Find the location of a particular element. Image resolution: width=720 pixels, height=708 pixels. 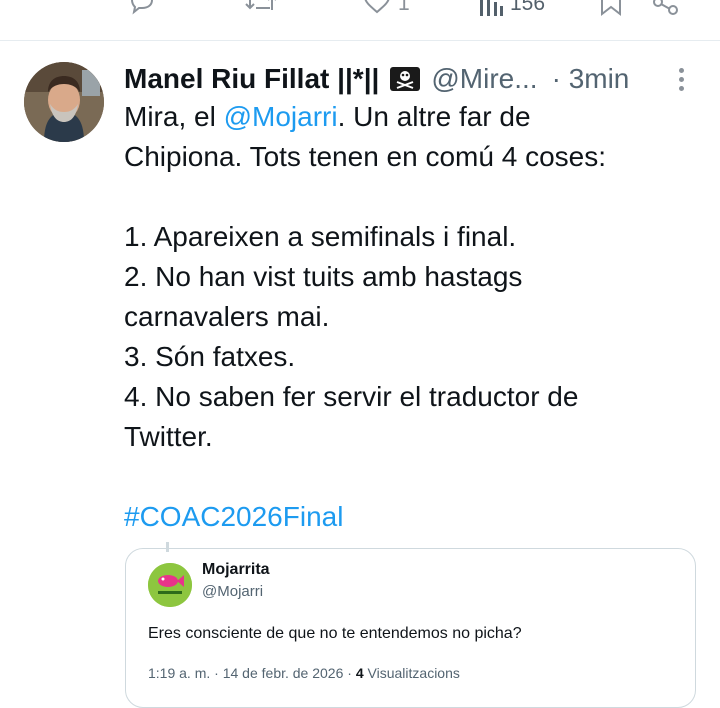

author-avatar is located at coordinates (64, 102).